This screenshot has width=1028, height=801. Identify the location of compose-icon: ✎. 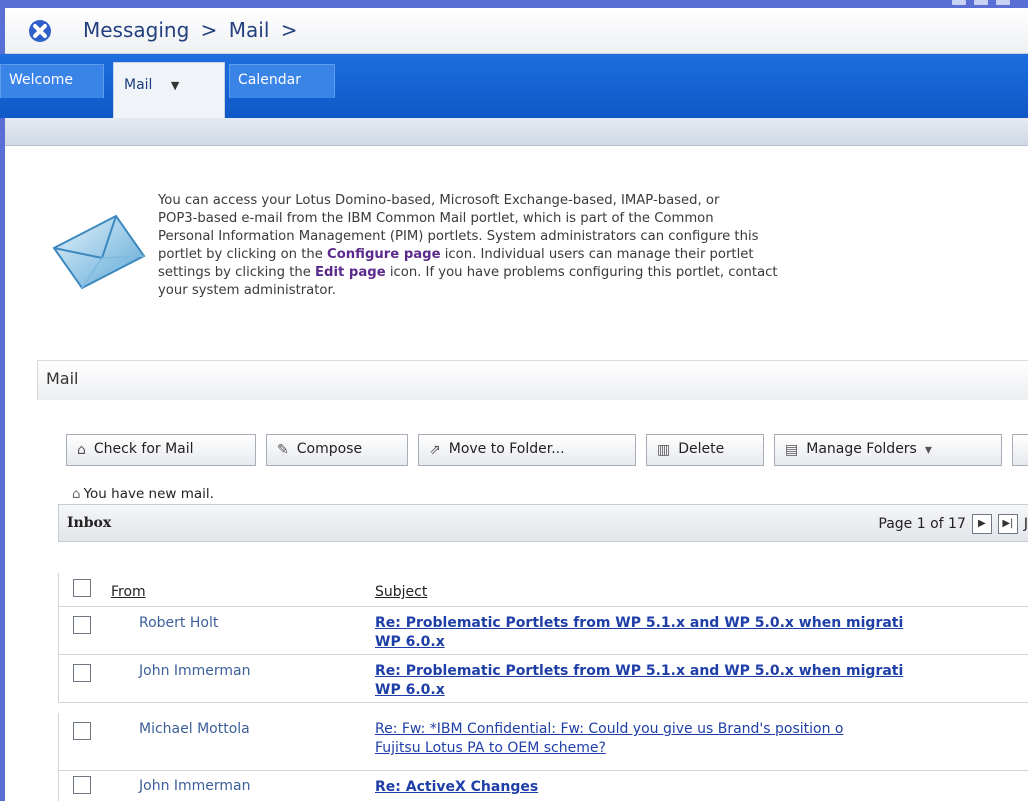
(283, 450).